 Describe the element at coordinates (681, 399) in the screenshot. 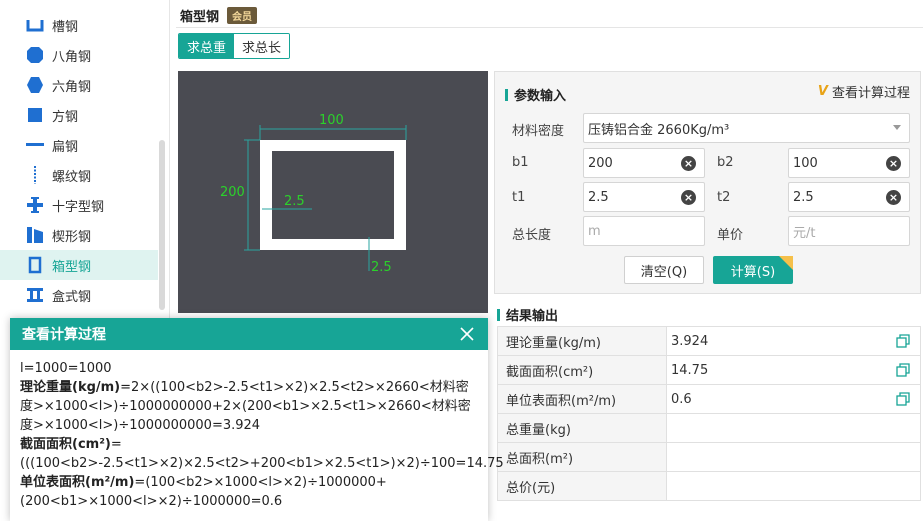

I see `result-value: 0.6` at that location.